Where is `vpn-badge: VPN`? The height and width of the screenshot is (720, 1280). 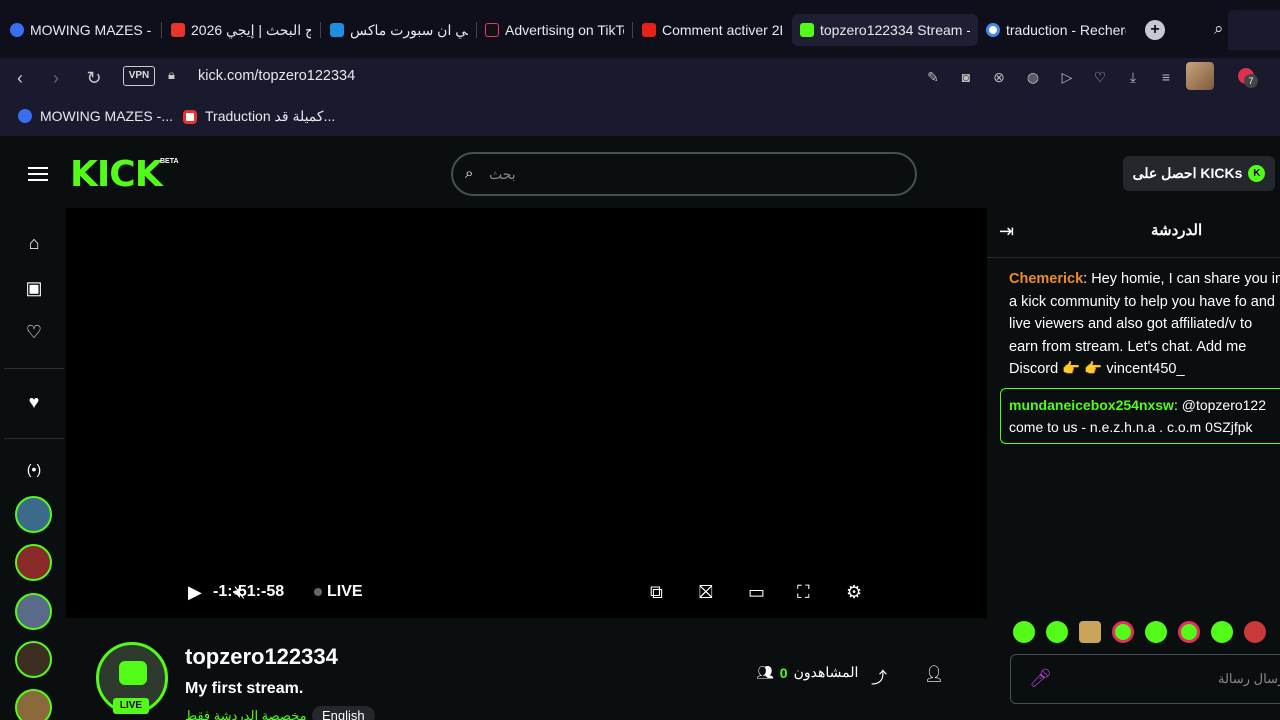
vpn-badge: VPN is located at coordinates (139, 76).